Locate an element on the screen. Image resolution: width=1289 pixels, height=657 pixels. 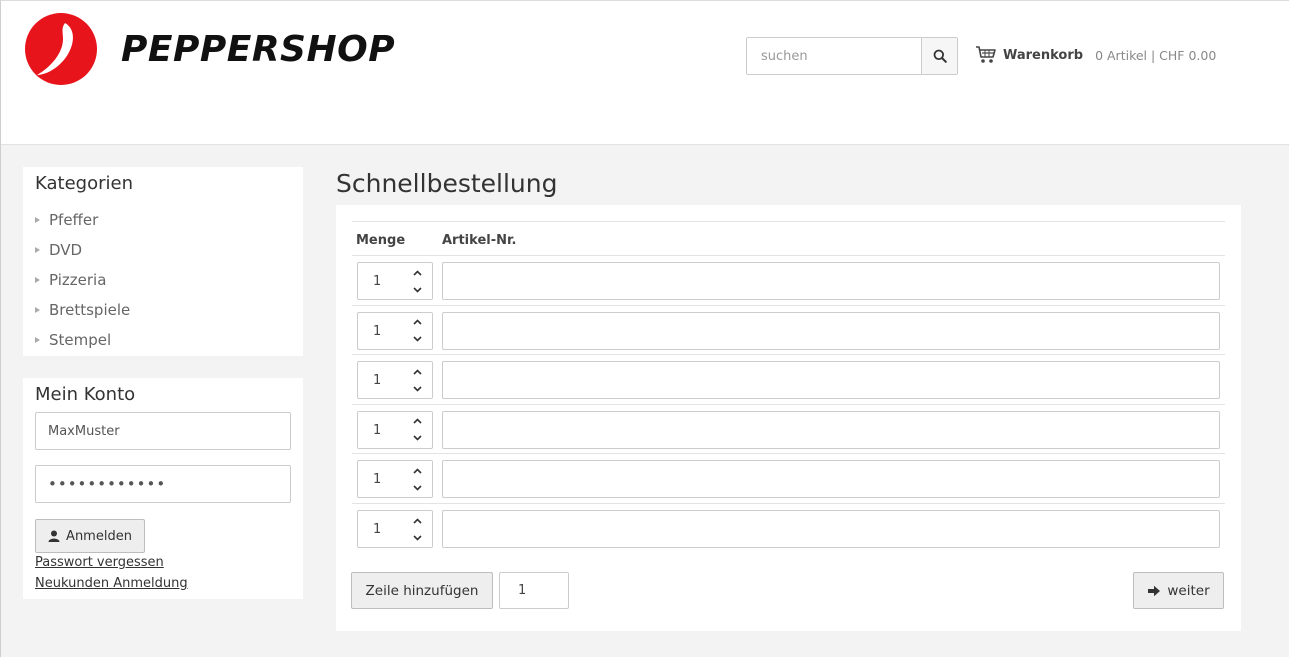
category-label: Pizzeria is located at coordinates (78, 280).